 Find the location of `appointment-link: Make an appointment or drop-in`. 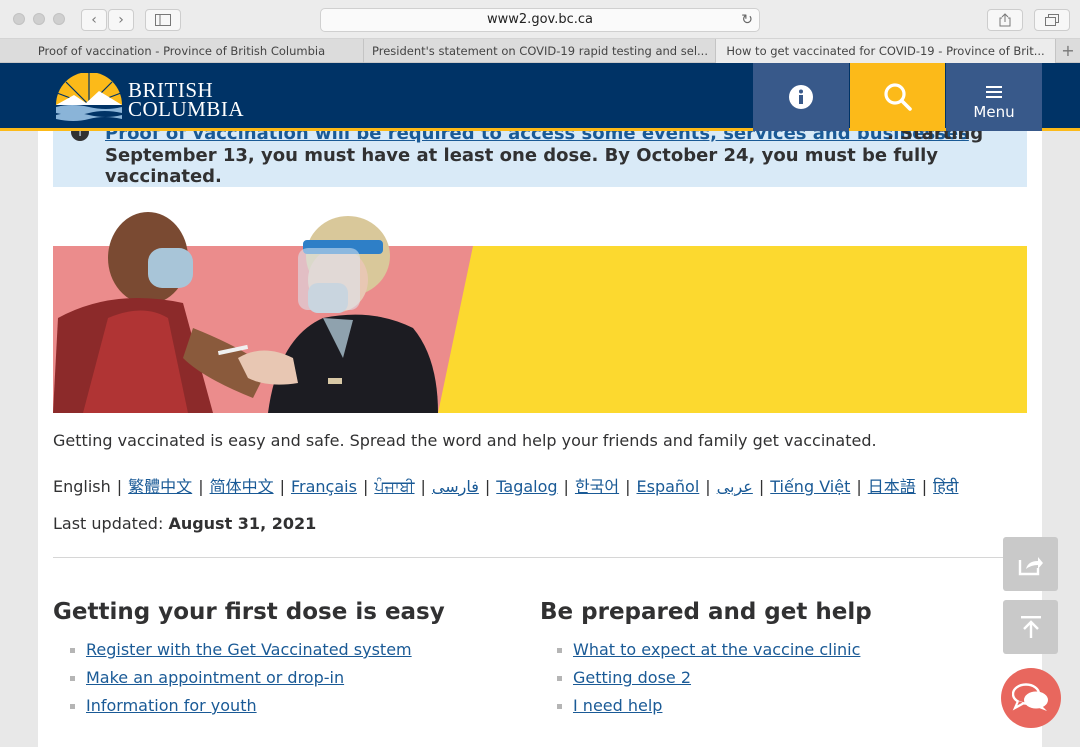

appointment-link: Make an appointment or drop-in is located at coordinates (215, 677).